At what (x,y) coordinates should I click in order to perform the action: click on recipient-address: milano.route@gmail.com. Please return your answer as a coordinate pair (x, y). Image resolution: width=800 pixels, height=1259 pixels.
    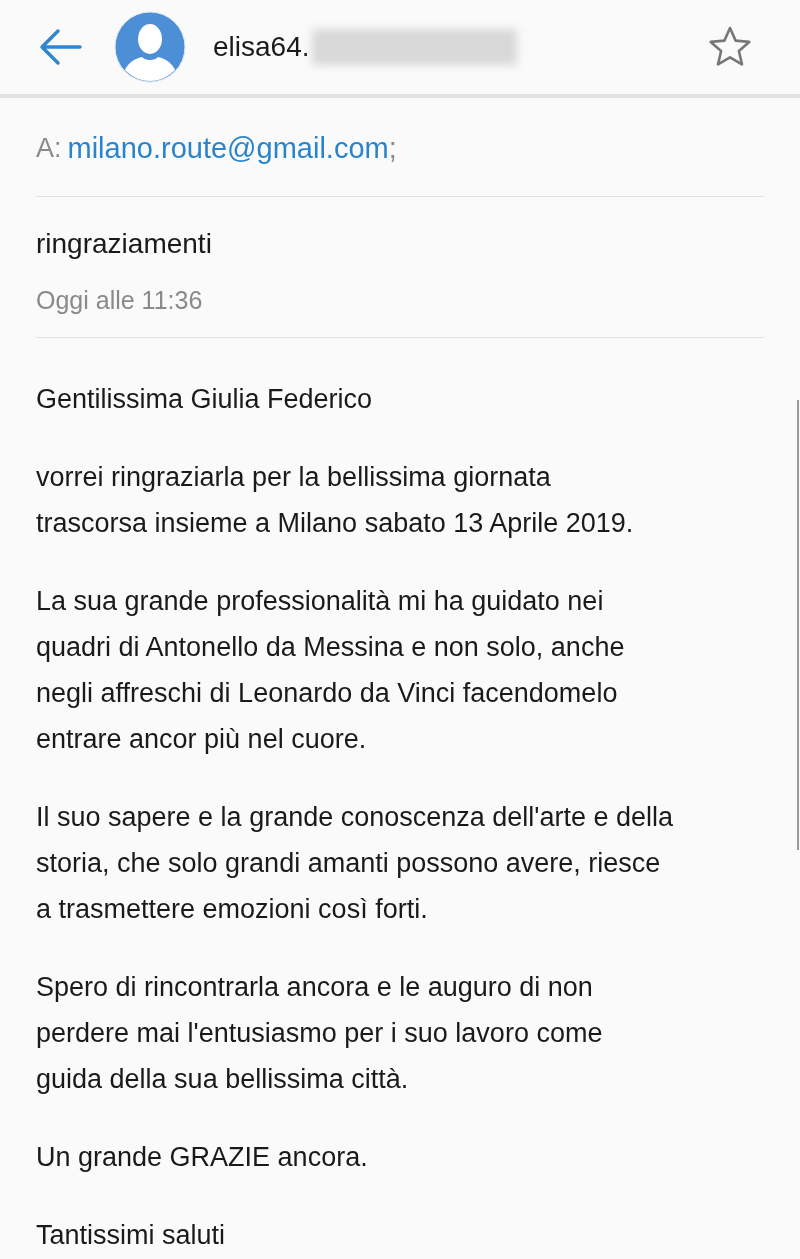
    Looking at the image, I should click on (228, 148).